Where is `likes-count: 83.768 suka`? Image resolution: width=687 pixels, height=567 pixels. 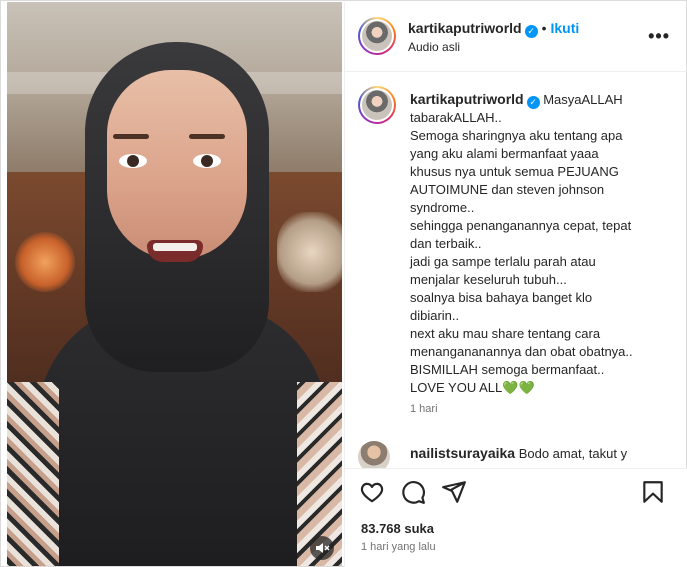 likes-count: 83.768 suka is located at coordinates (397, 528).